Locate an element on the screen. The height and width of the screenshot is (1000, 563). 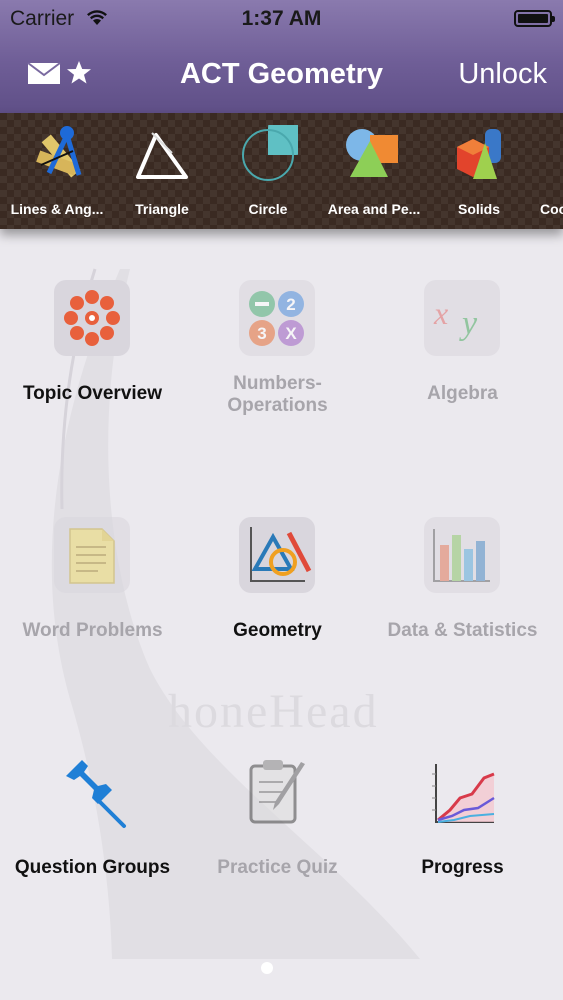
svg-text: 3 is located at coordinates (261, 333).